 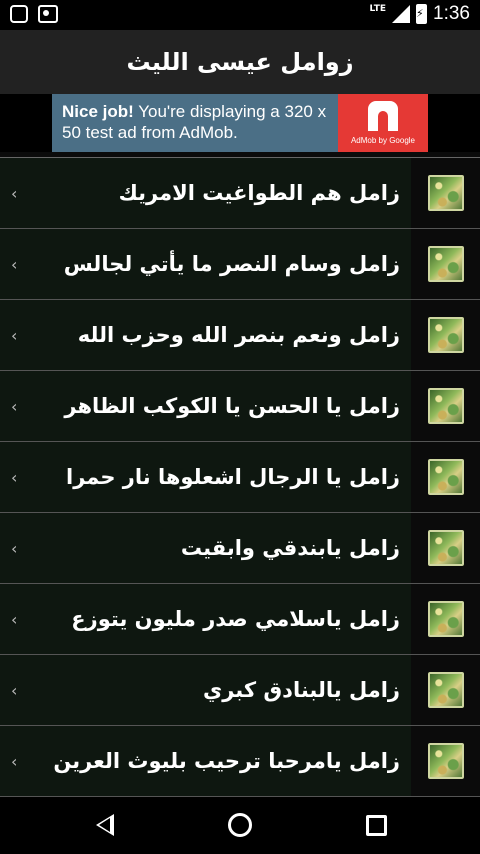 What do you see at coordinates (233, 477) in the screenshot?
I see `list-item-title: زامل يا الرجال اشعلوها نار حمرا` at bounding box center [233, 477].